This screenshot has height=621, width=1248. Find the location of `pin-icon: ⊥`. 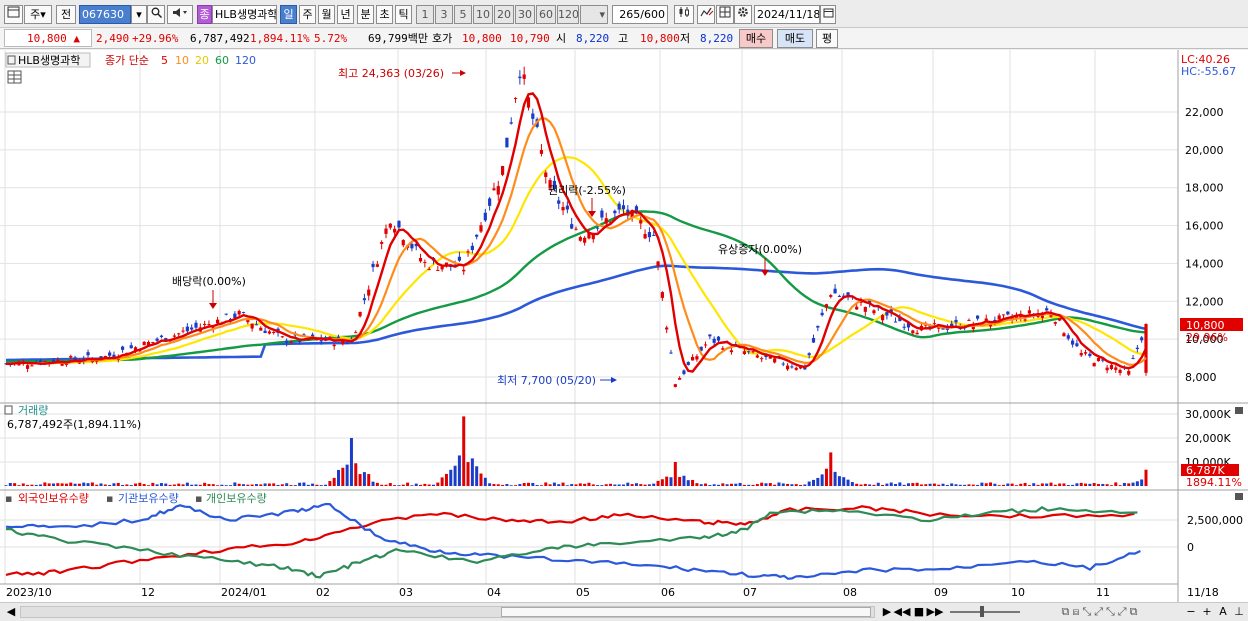

pin-icon: ⊥ is located at coordinates (1239, 612).